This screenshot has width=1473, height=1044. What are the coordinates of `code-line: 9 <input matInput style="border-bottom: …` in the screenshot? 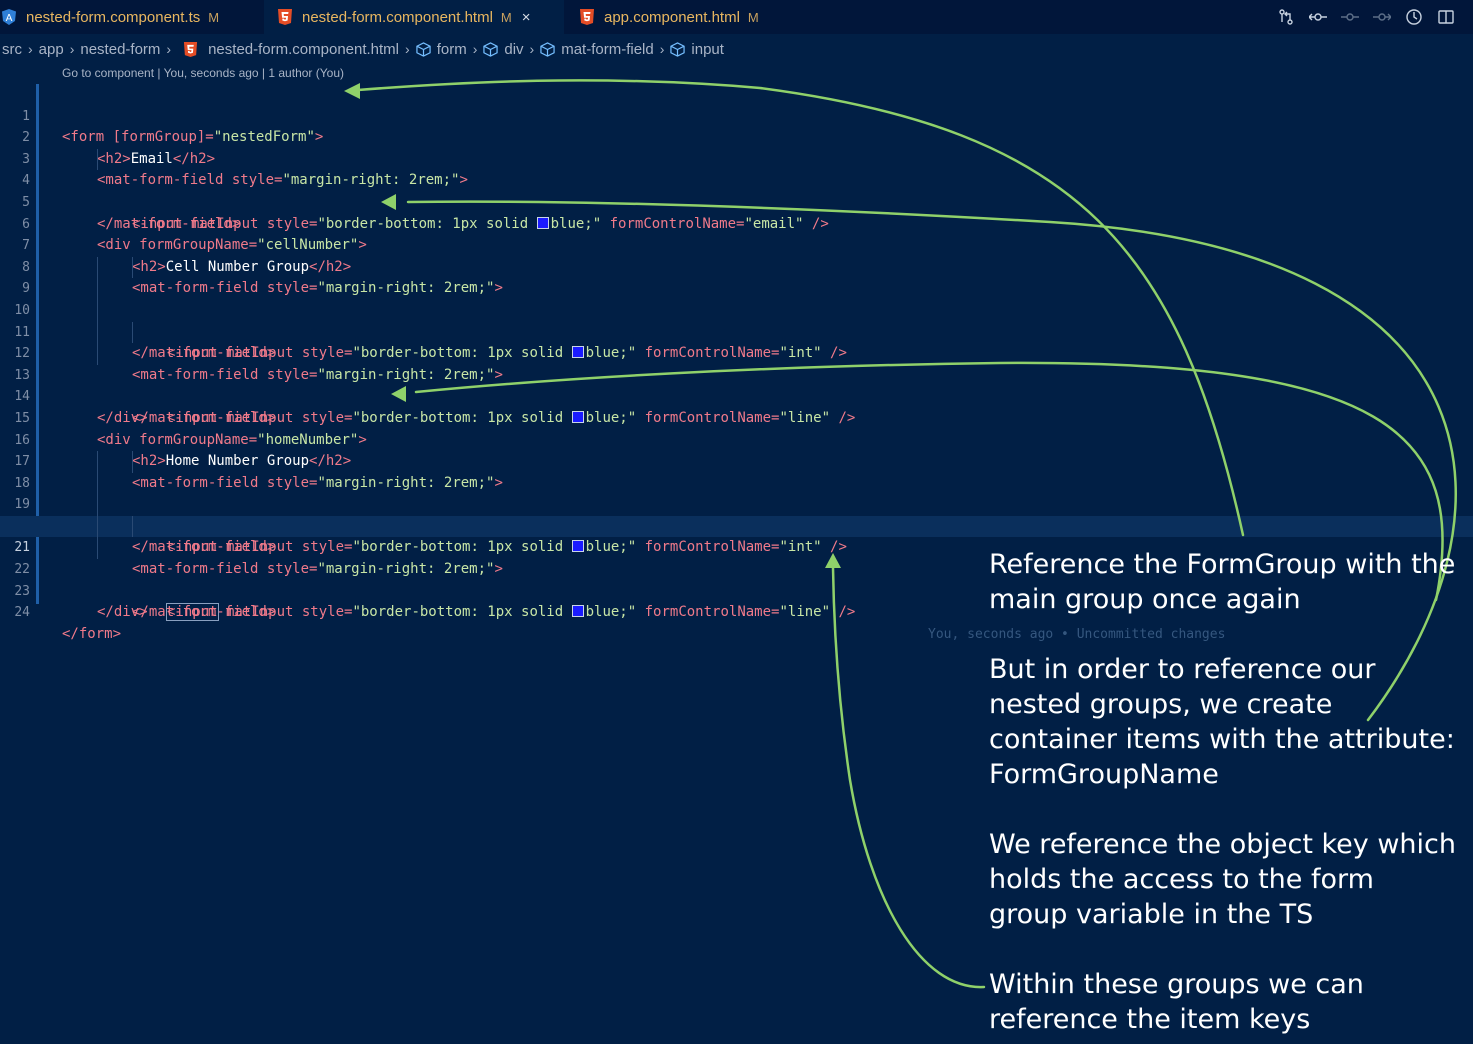 It's located at (736, 308).